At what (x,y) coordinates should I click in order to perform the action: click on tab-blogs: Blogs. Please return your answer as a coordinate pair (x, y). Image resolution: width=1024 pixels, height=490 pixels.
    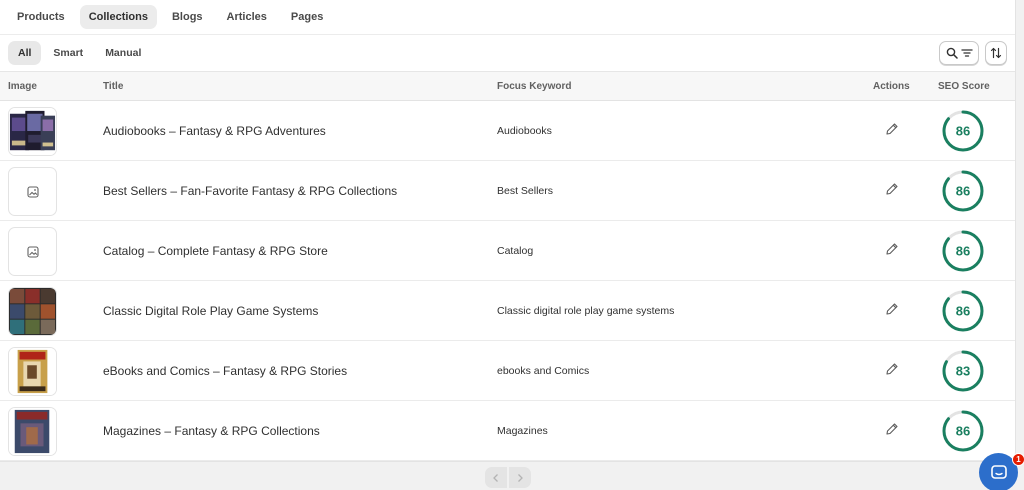
    Looking at the image, I should click on (187, 17).